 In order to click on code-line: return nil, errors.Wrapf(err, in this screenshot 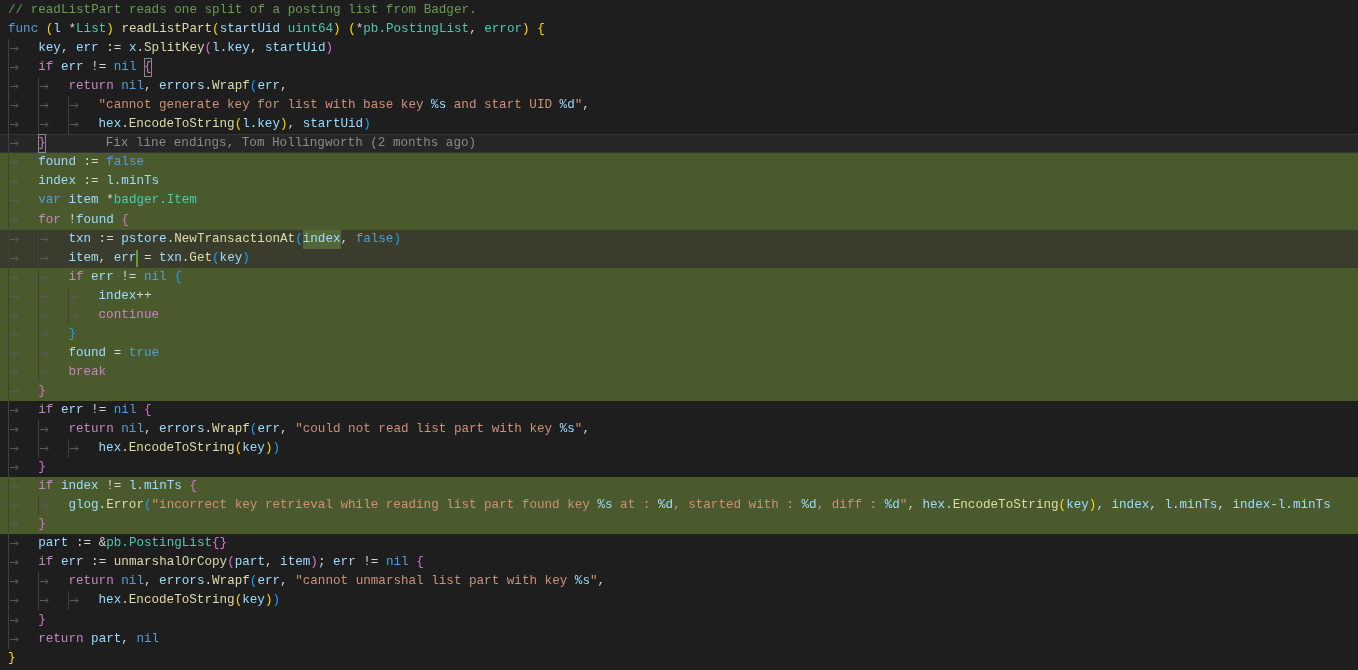, I will do `click(178, 87)`.